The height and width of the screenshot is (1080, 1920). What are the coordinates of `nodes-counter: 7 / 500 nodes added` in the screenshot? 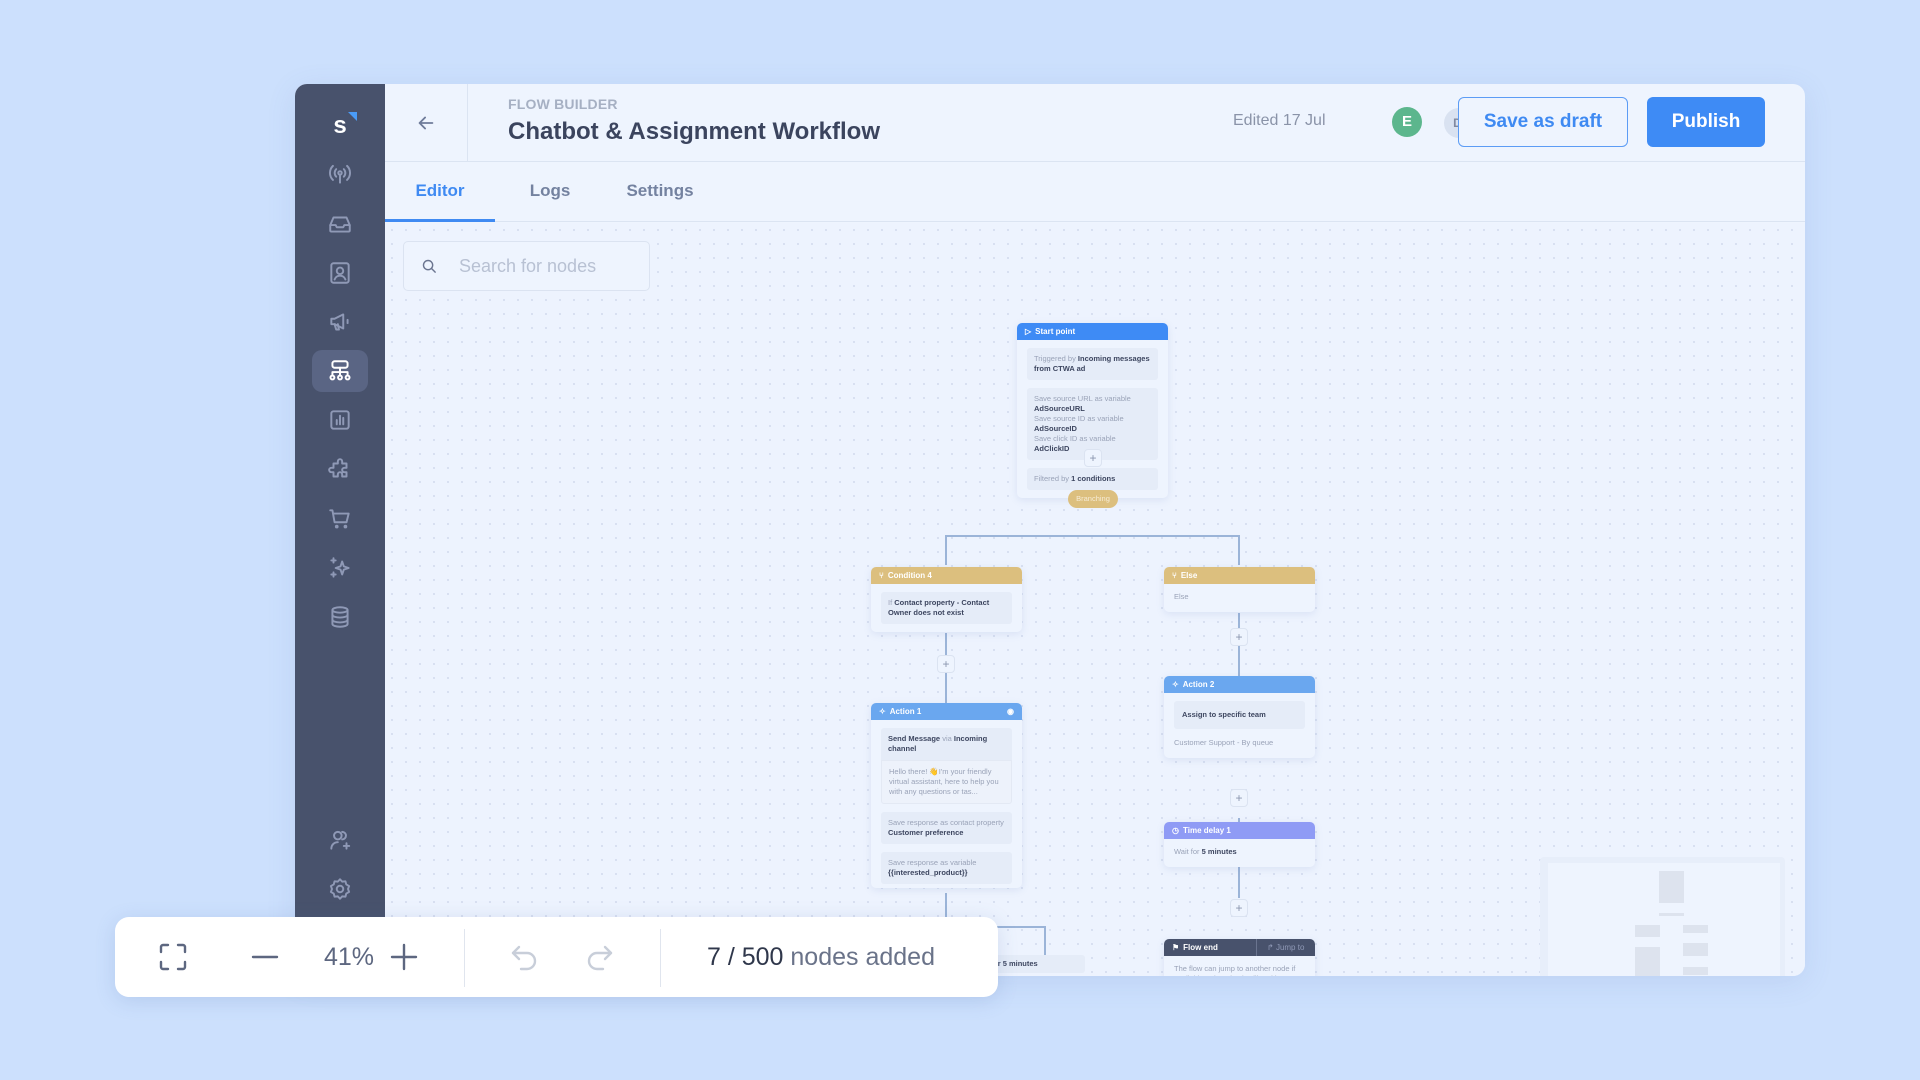 It's located at (821, 957).